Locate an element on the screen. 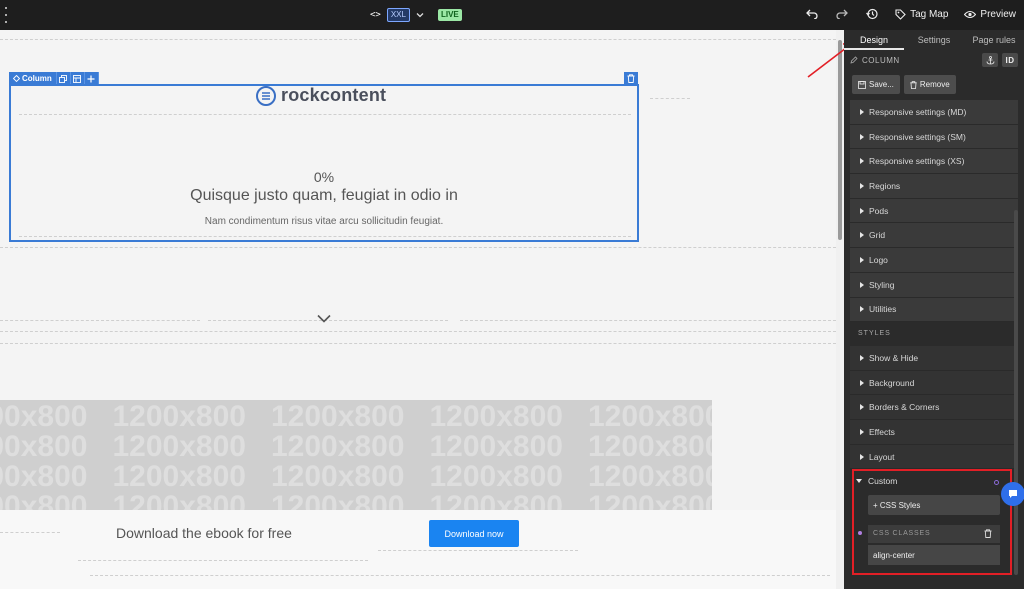 This screenshot has width=1024, height=589. settings-item: Responsive settings (MD) is located at coordinates (934, 112).